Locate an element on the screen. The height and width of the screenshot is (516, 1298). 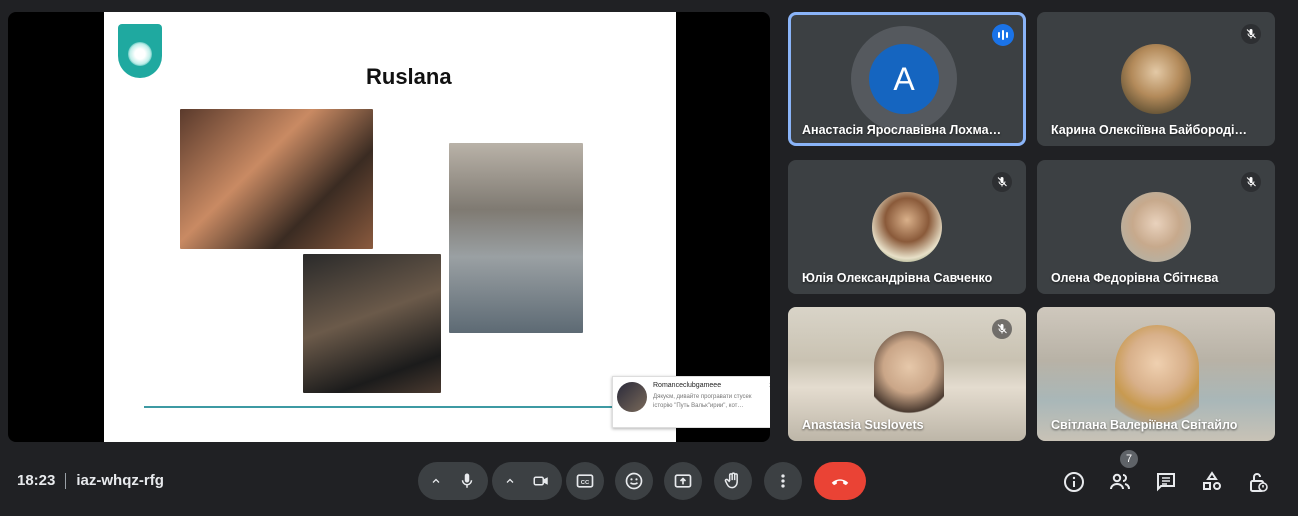
participant-name: Anastasia Suslovets is located at coordinates (863, 425).